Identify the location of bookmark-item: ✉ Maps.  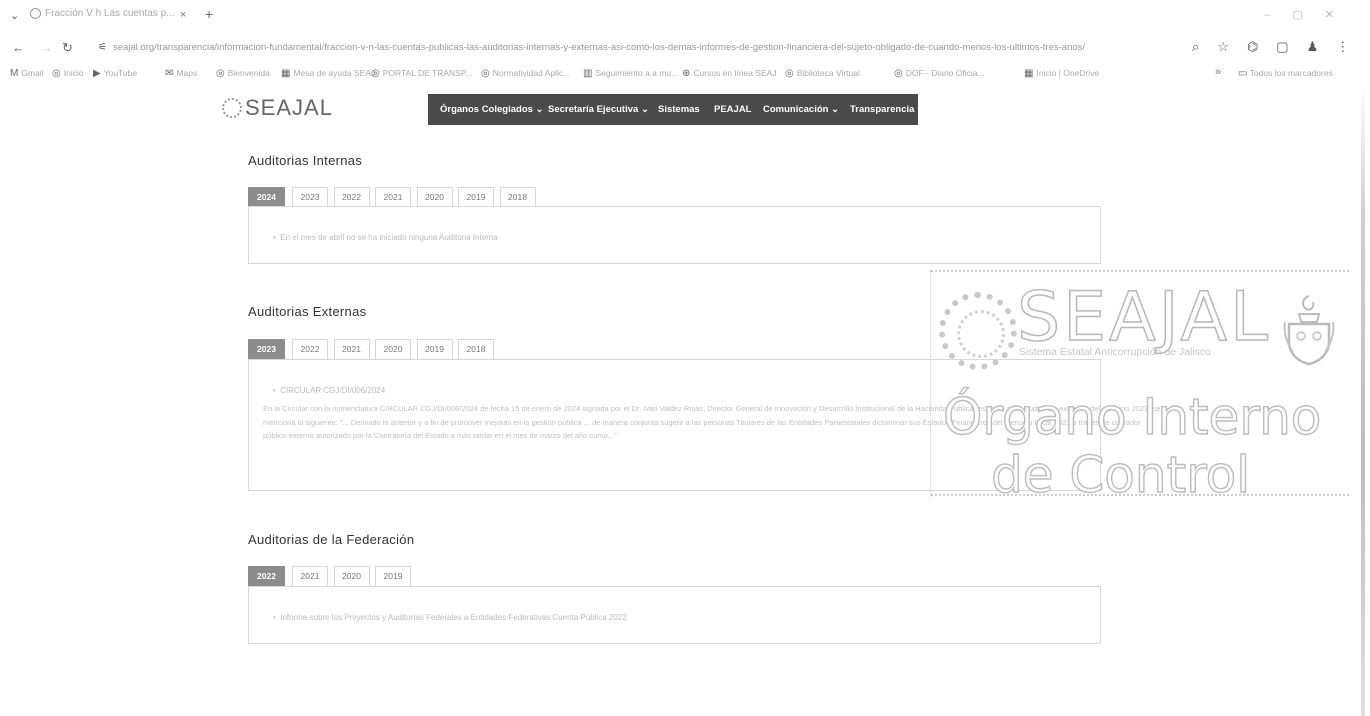
(181, 73).